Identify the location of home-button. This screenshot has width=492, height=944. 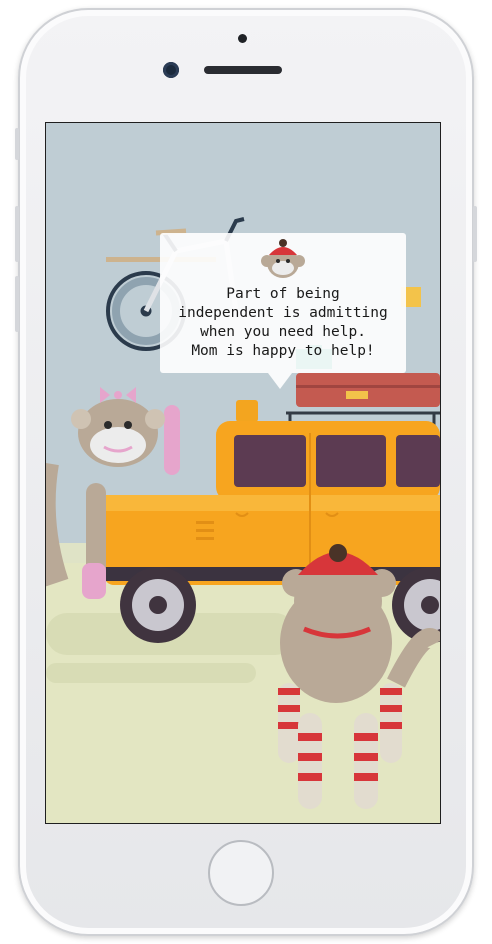
(241, 873).